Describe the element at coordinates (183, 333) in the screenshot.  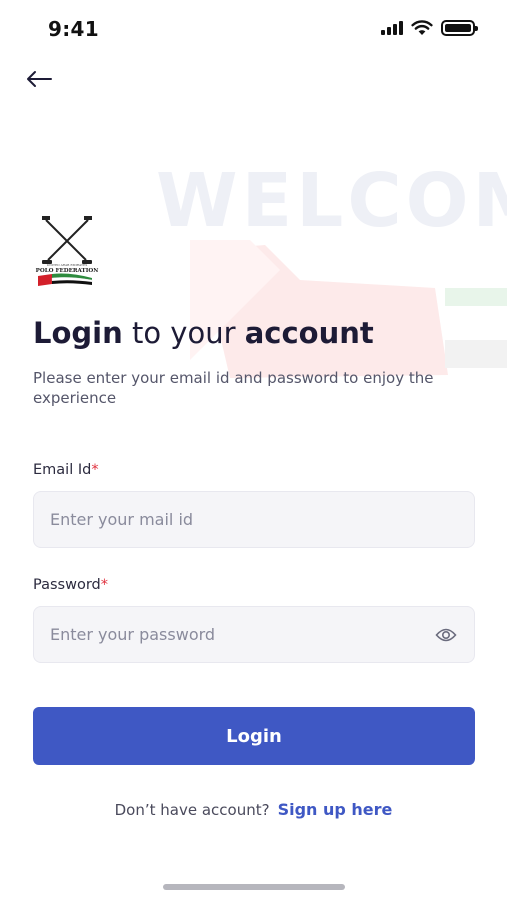
I see `title-middle: to your` at that location.